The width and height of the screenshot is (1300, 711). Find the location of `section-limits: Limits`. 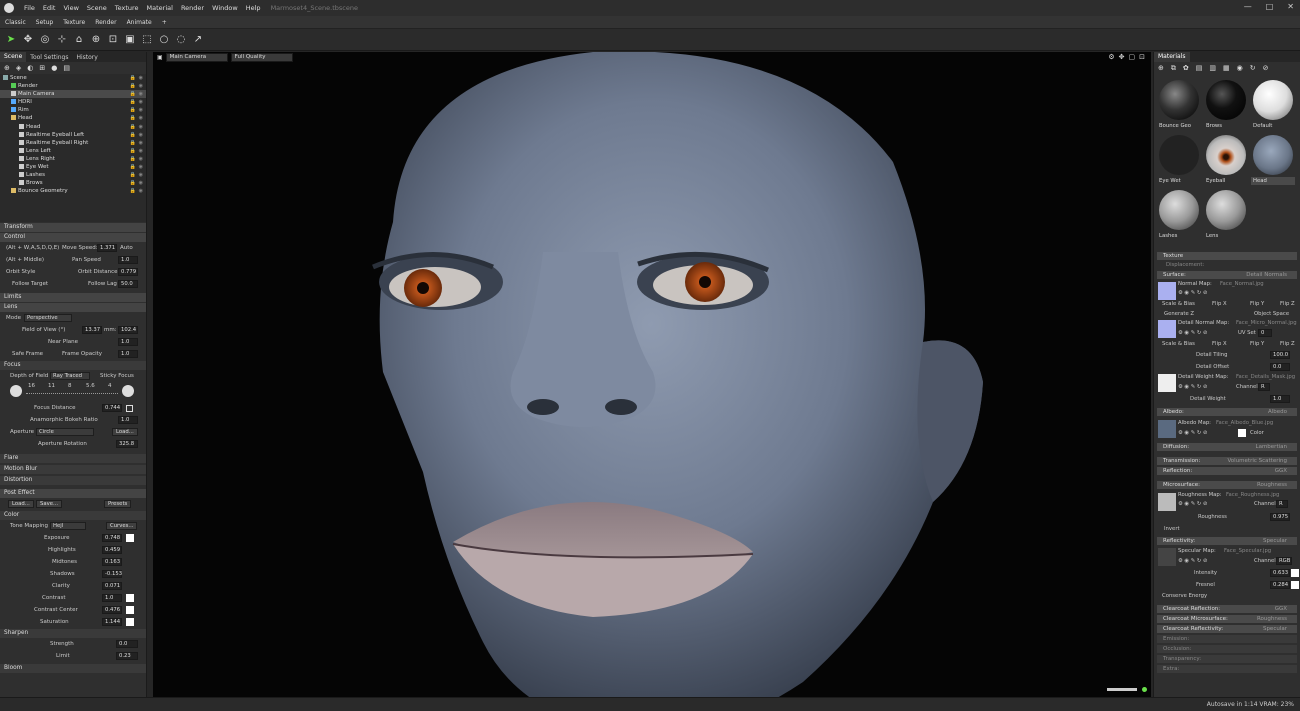

section-limits: Limits is located at coordinates (73, 297).